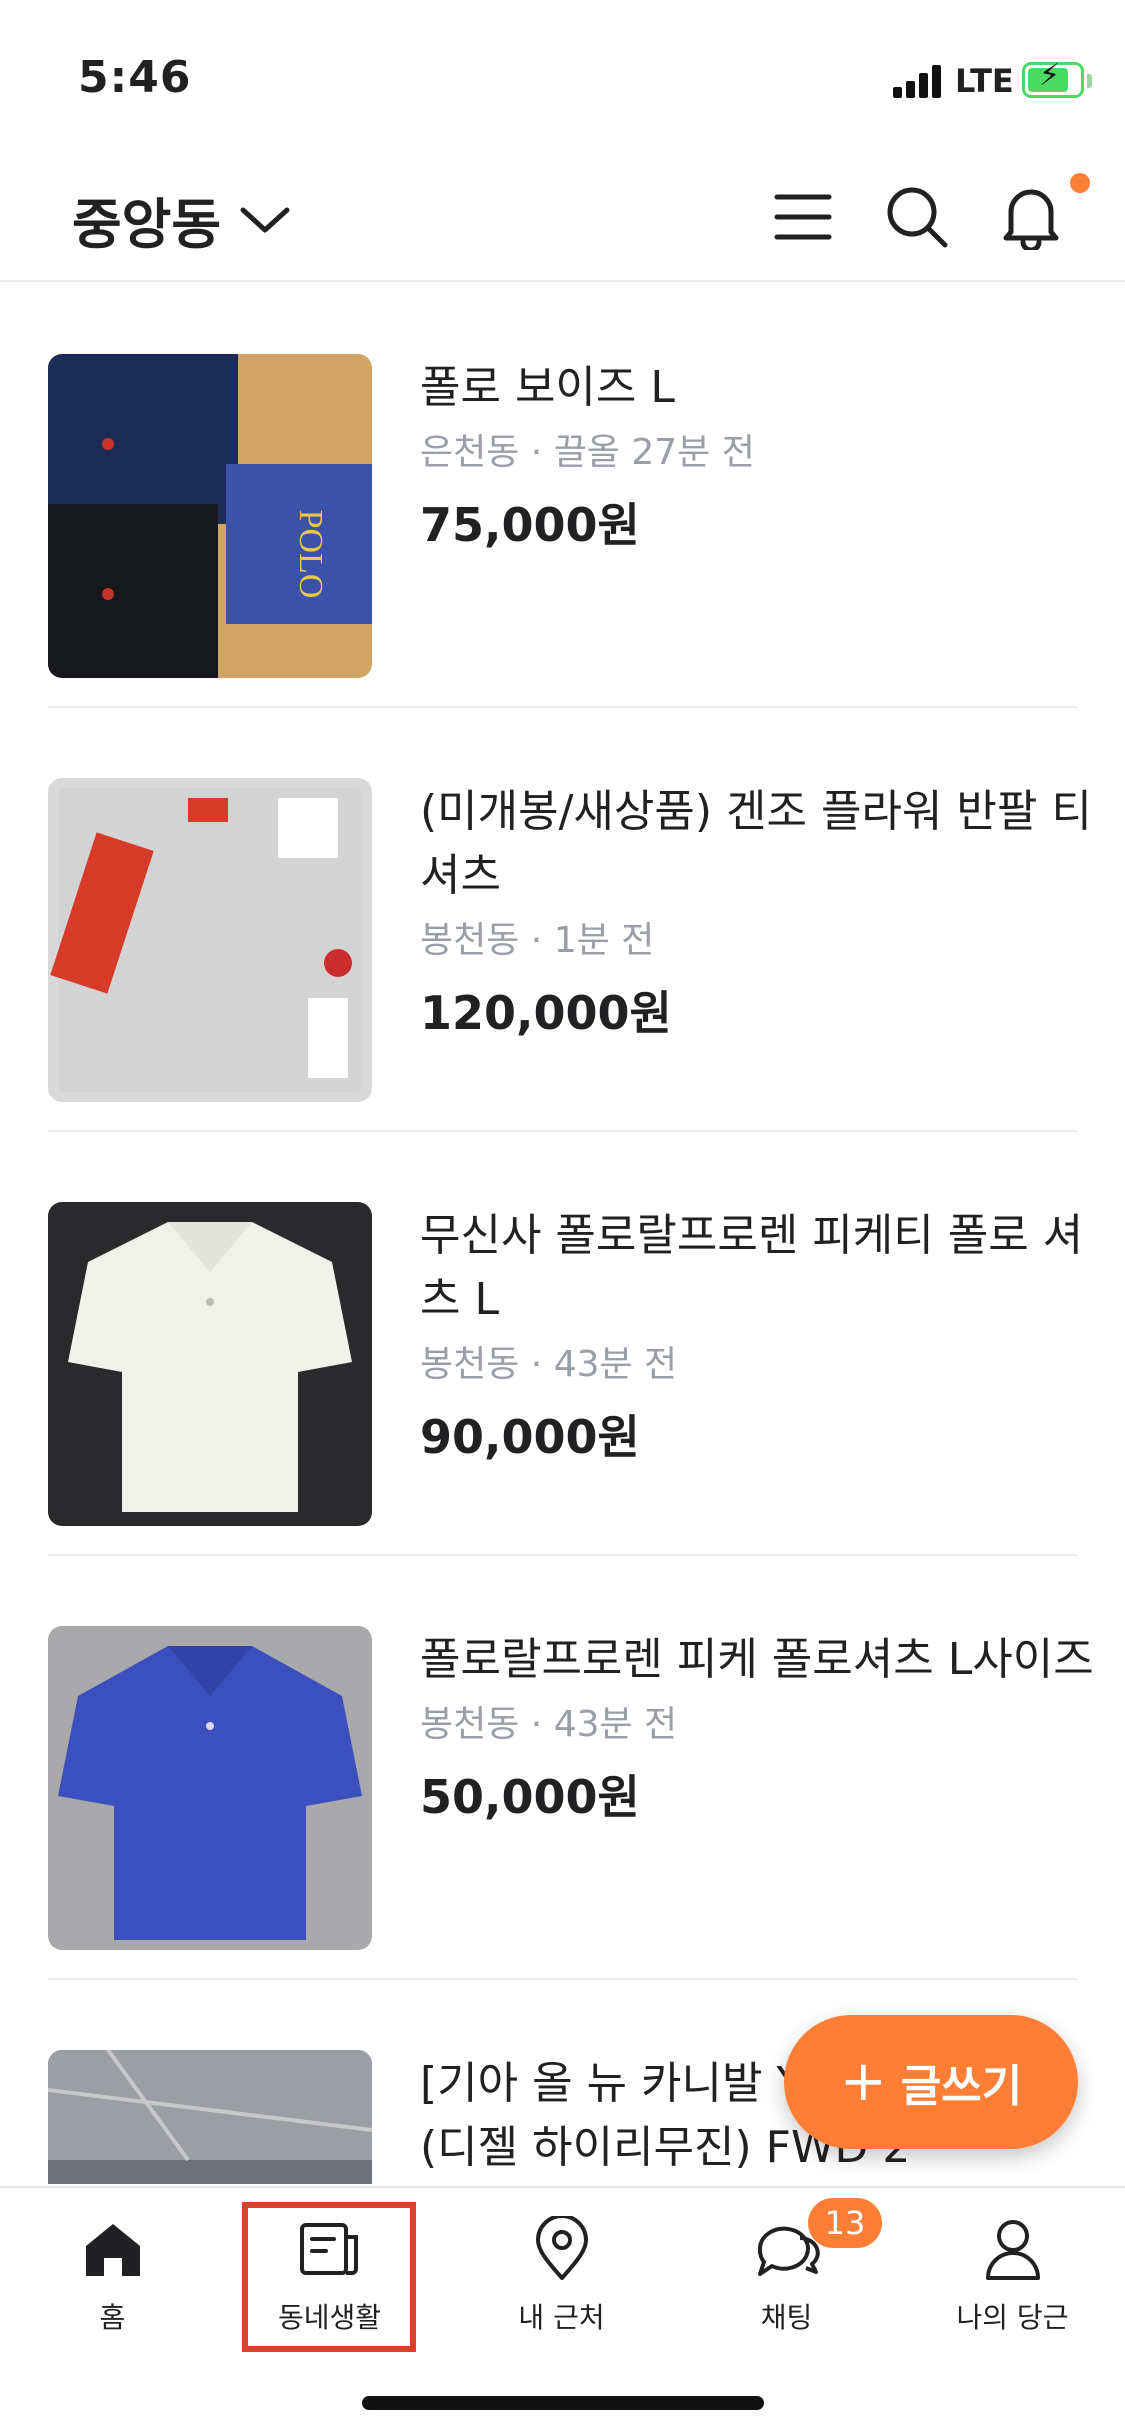 This screenshot has width=1125, height=2436. What do you see at coordinates (310, 554) in the screenshot?
I see `svg-text: POLO` at bounding box center [310, 554].